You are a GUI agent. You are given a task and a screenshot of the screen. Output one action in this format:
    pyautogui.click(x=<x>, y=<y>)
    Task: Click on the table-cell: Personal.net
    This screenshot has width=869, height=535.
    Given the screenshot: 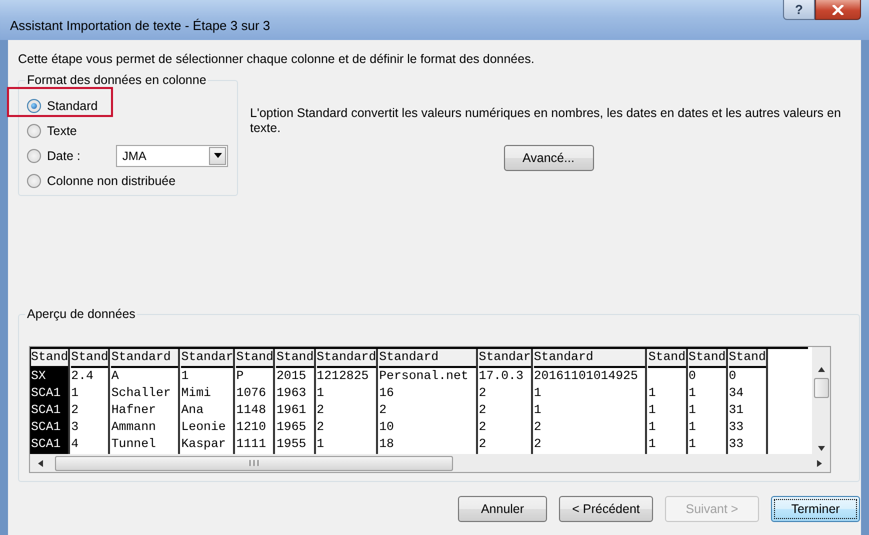 What is the action you would take?
    pyautogui.click(x=423, y=376)
    